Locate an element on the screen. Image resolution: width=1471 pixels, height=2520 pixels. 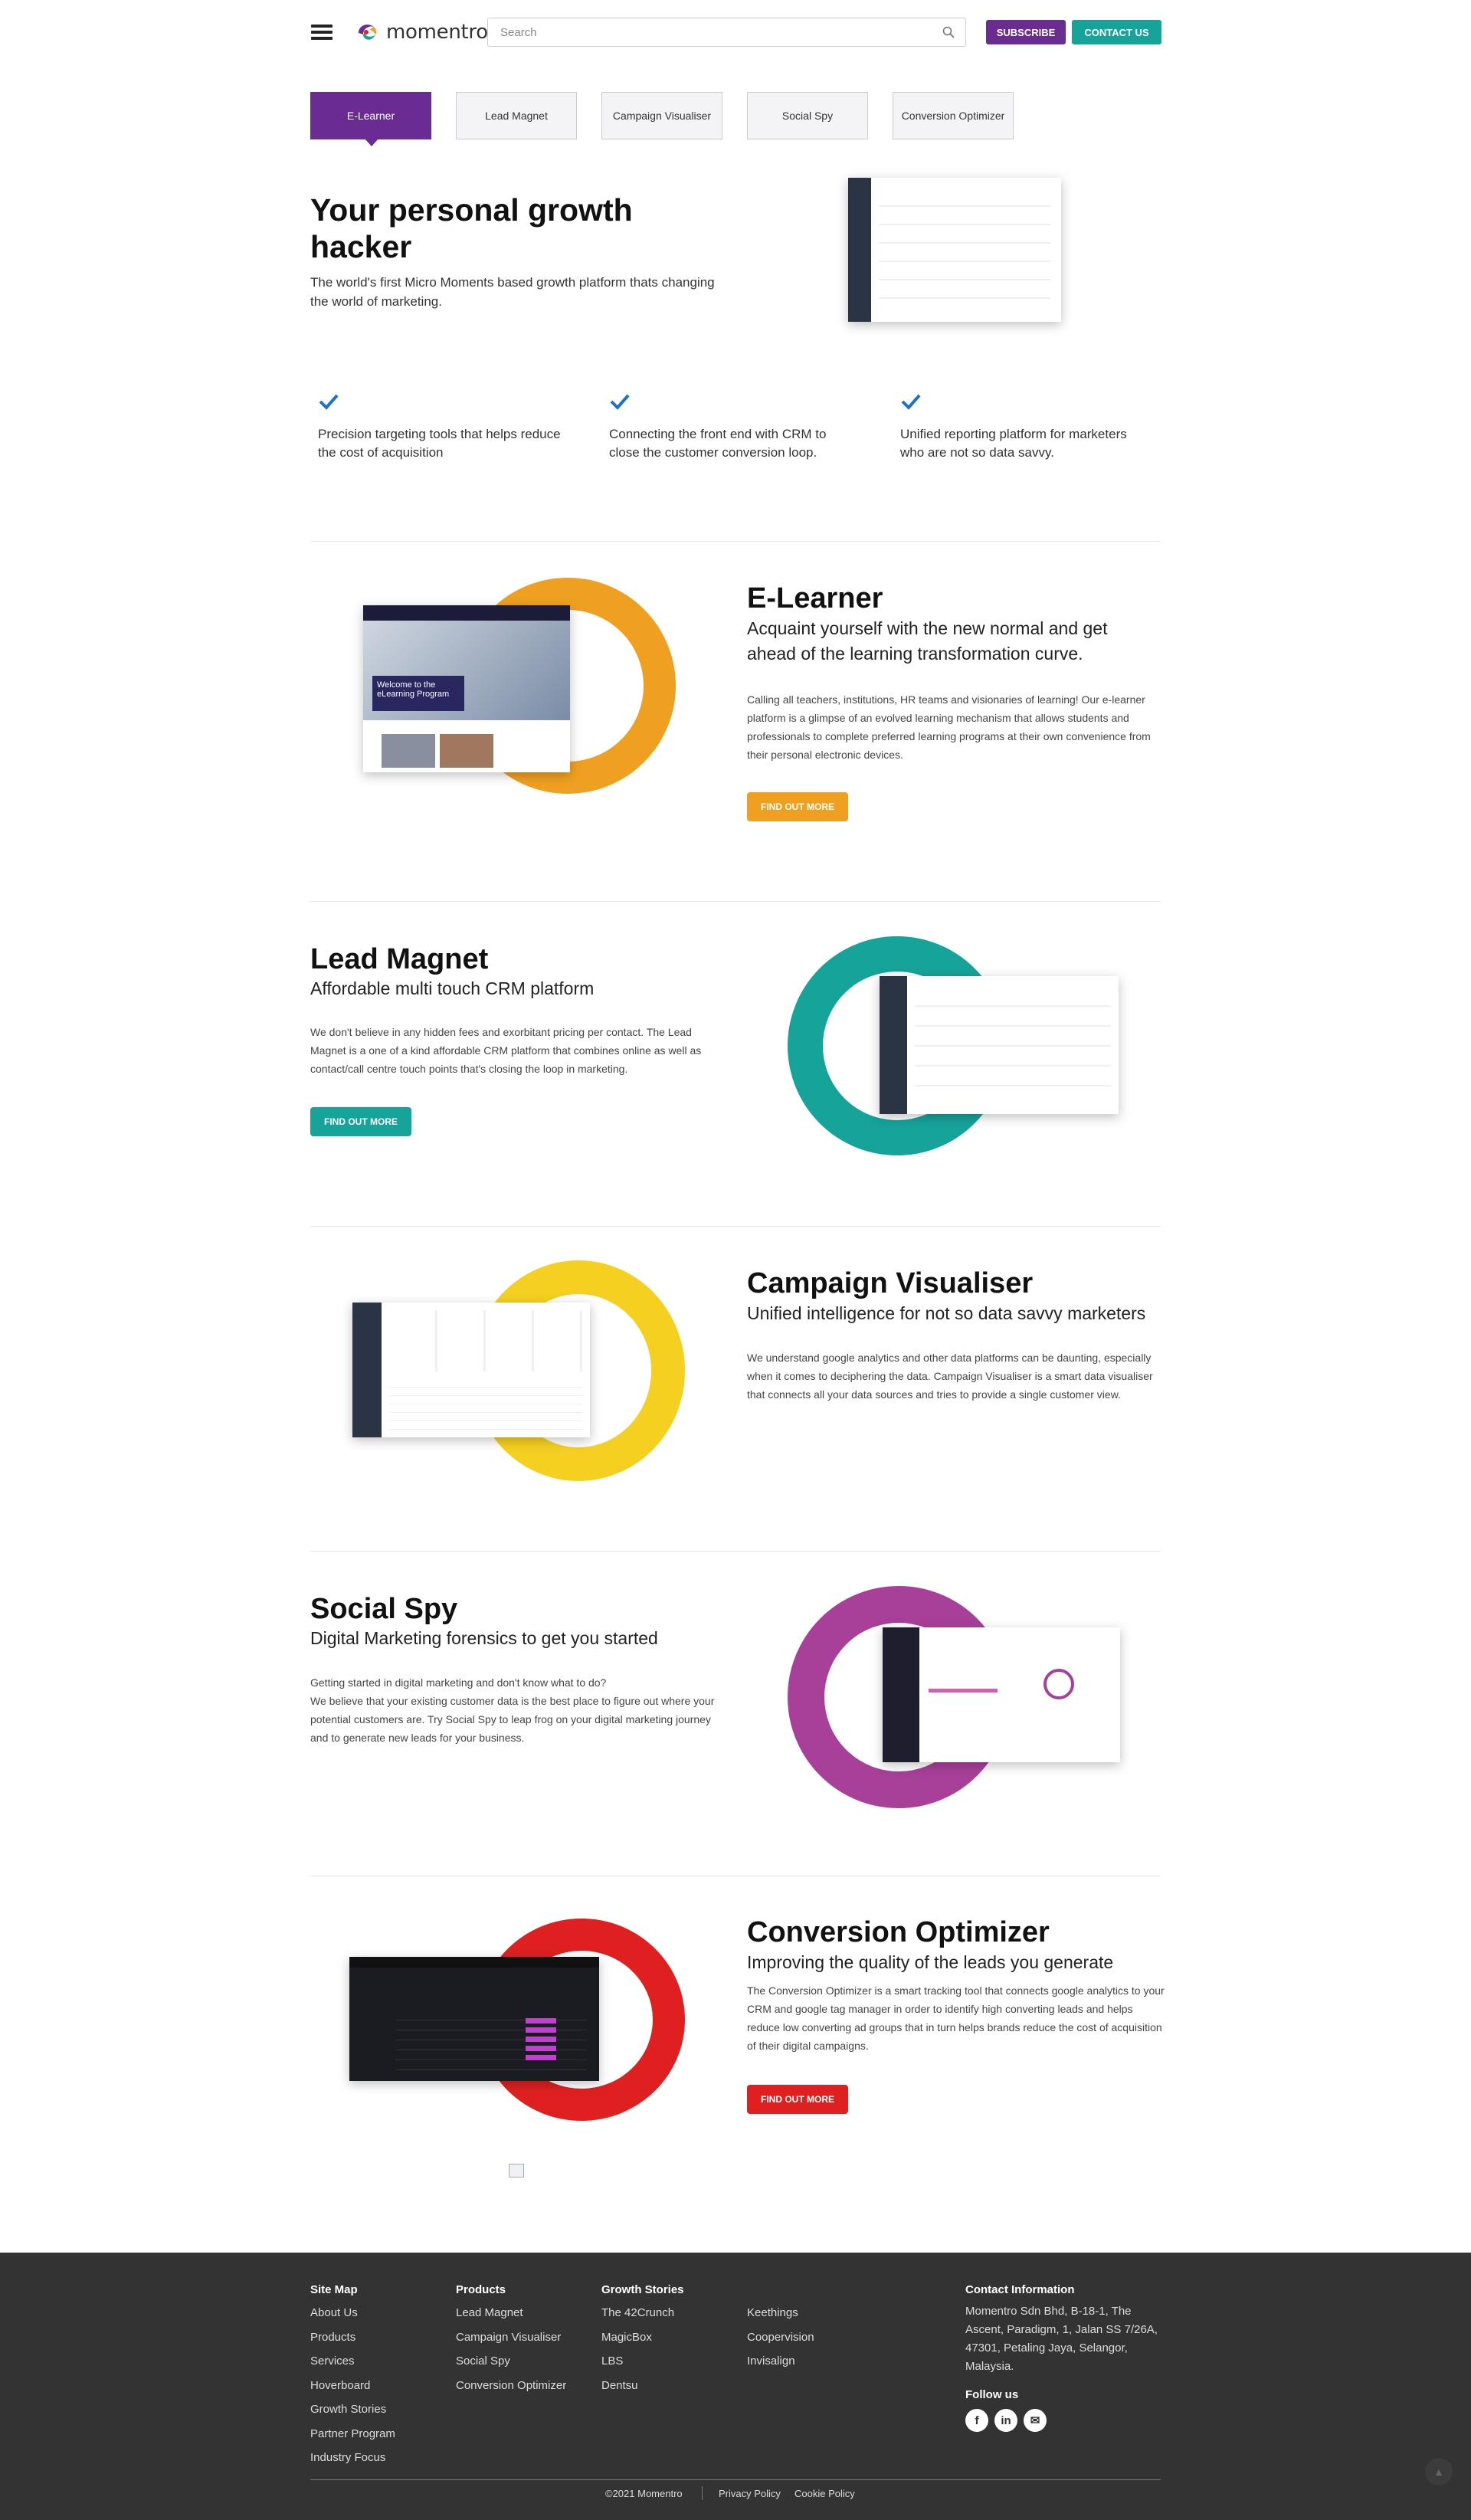
footer-cookie-link: Cookie Policy is located at coordinates (824, 2493).